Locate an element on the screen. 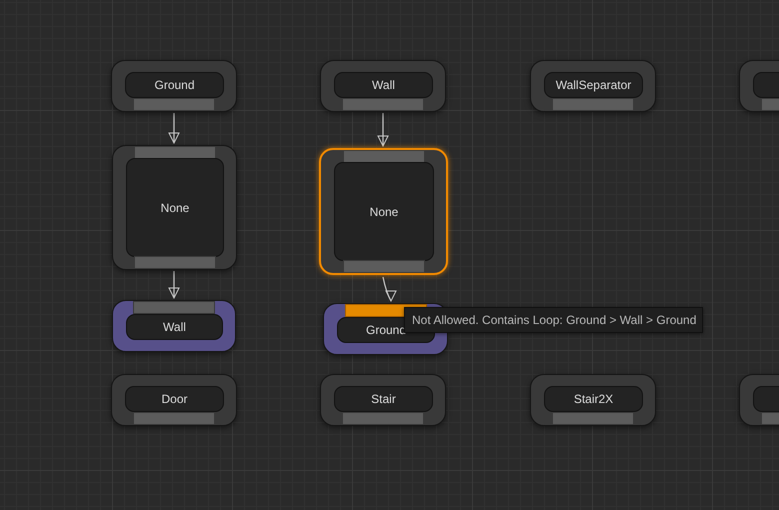 The width and height of the screenshot is (779, 510). node-label: Stair is located at coordinates (383, 399).